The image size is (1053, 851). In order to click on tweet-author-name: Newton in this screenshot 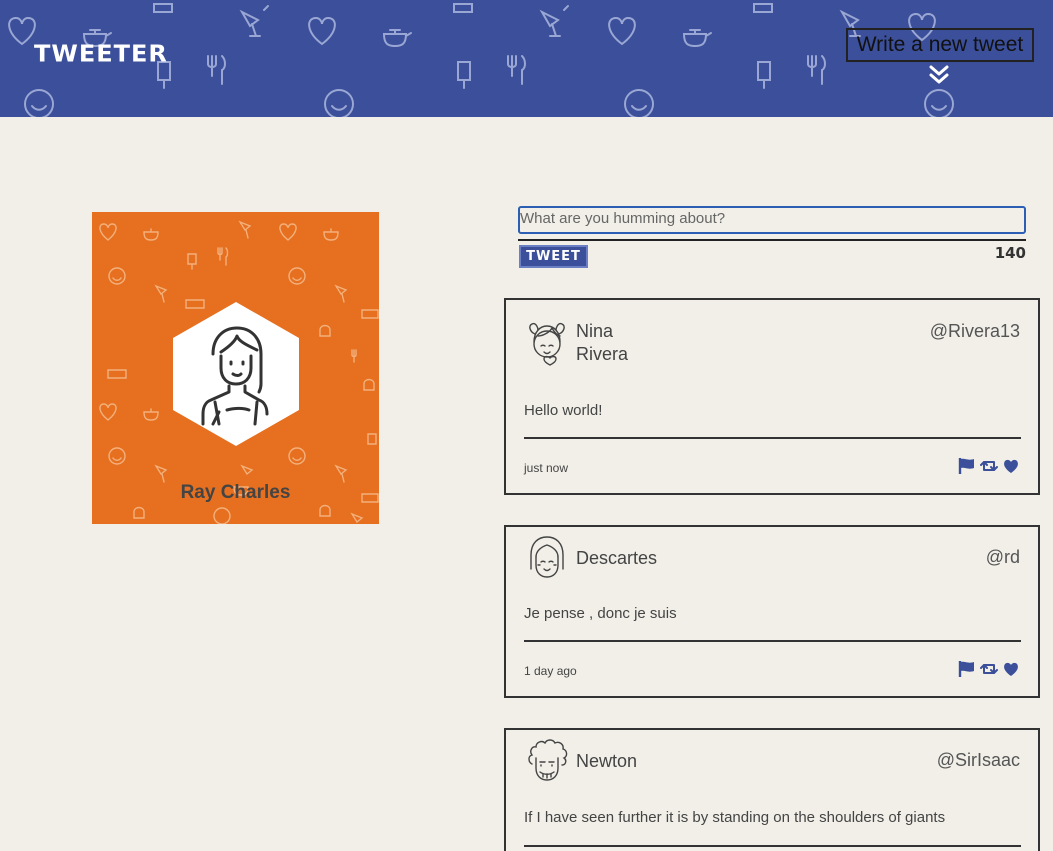, I will do `click(607, 761)`.